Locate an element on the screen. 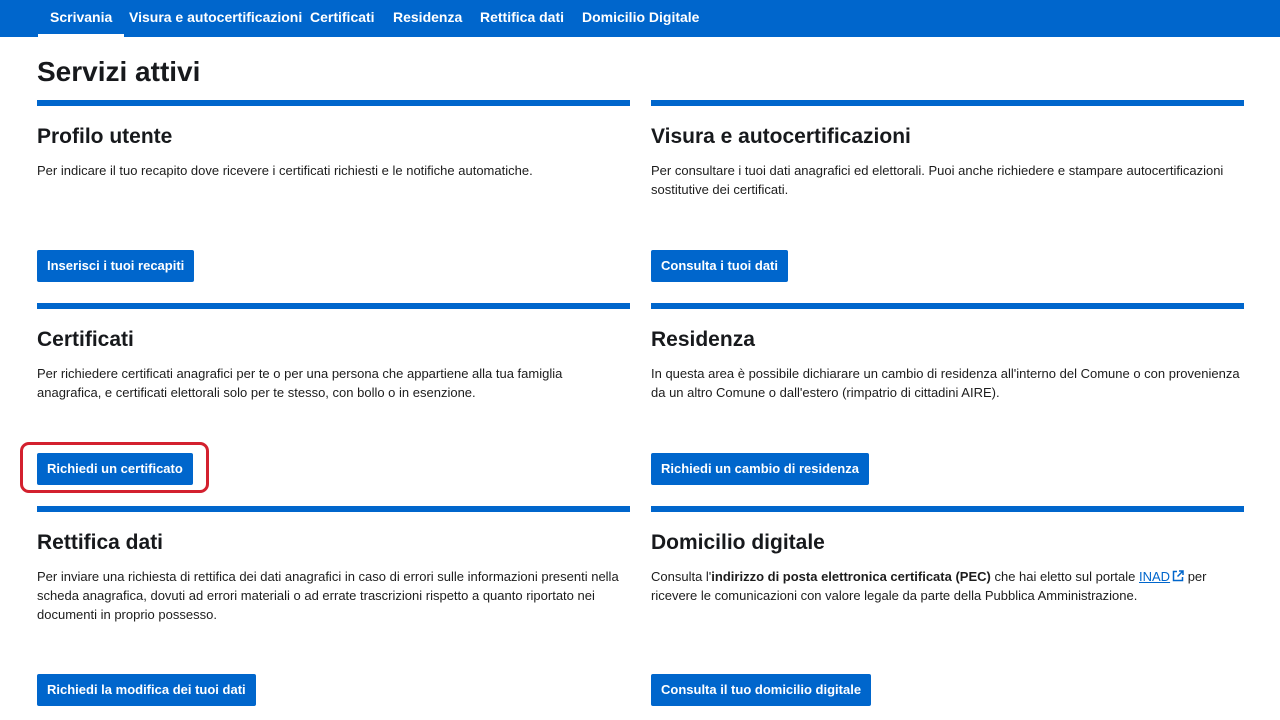 The height and width of the screenshot is (720, 1280). external-link-icon is located at coordinates (1178, 576).